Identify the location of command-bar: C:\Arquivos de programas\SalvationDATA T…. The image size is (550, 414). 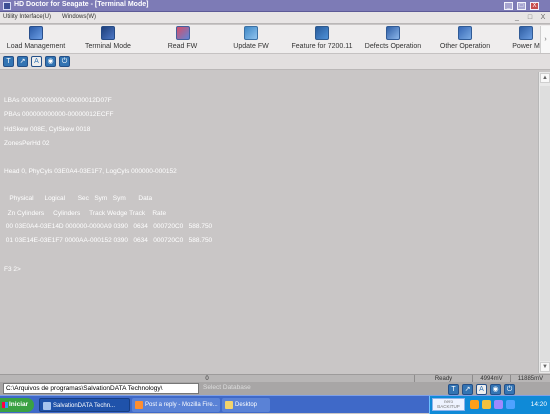
(275, 388).